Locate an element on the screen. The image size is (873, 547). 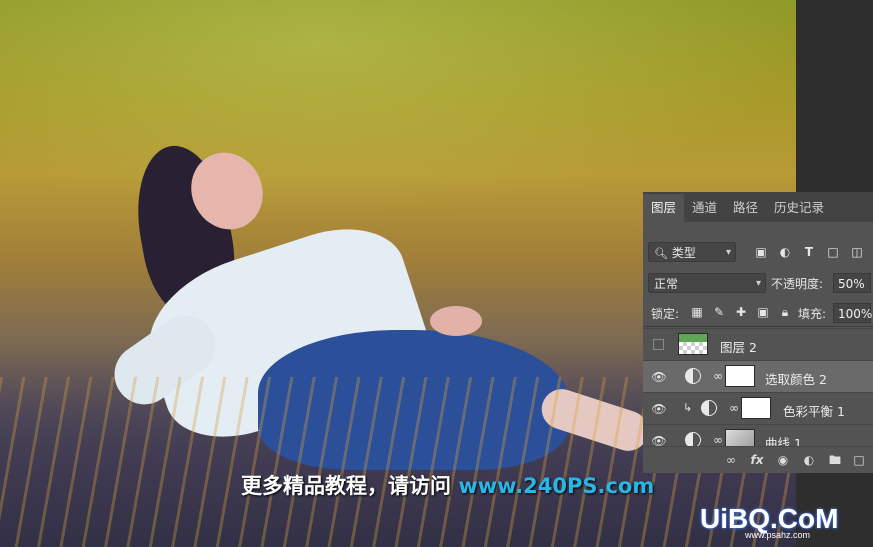
new-layer-icon: □ is located at coordinates (859, 460).